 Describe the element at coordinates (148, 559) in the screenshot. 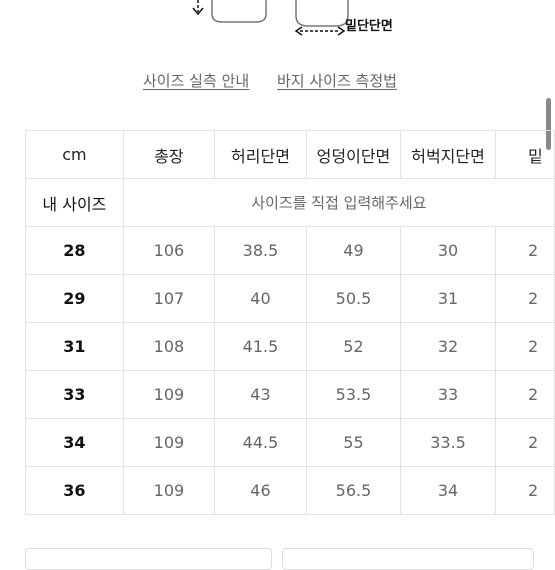

I see `bottom-option-box-left` at that location.